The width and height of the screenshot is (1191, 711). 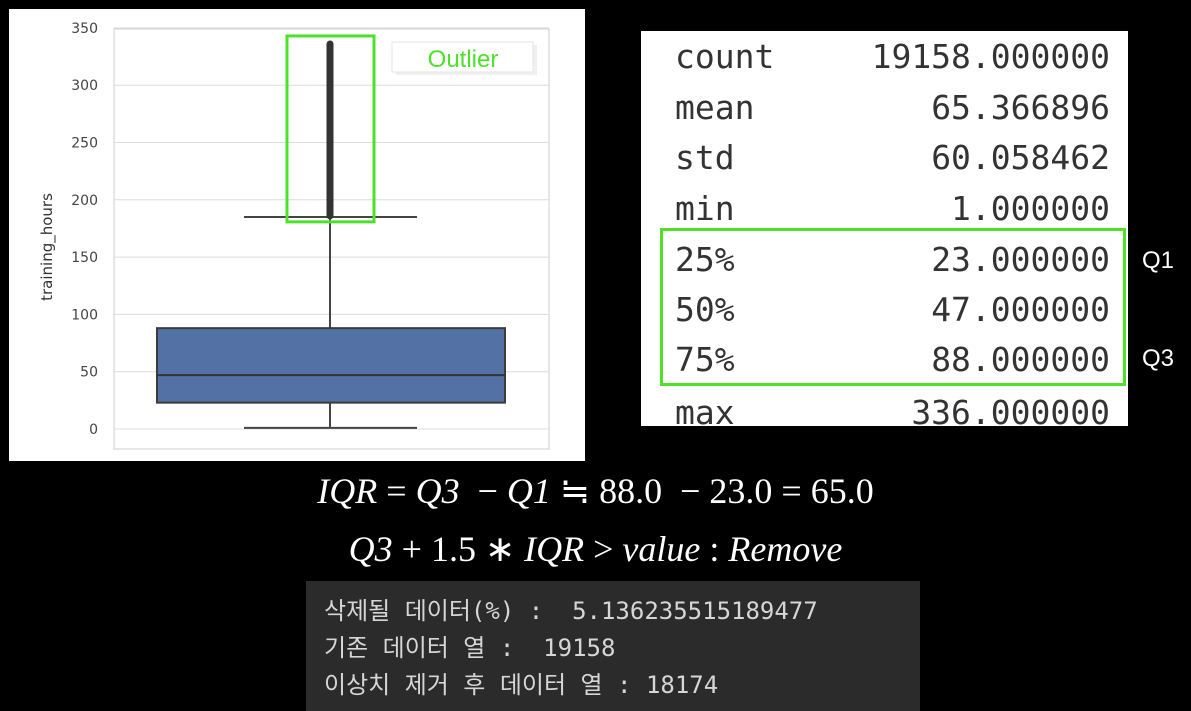 I want to click on rule-colon: :, so click(x=714, y=549).